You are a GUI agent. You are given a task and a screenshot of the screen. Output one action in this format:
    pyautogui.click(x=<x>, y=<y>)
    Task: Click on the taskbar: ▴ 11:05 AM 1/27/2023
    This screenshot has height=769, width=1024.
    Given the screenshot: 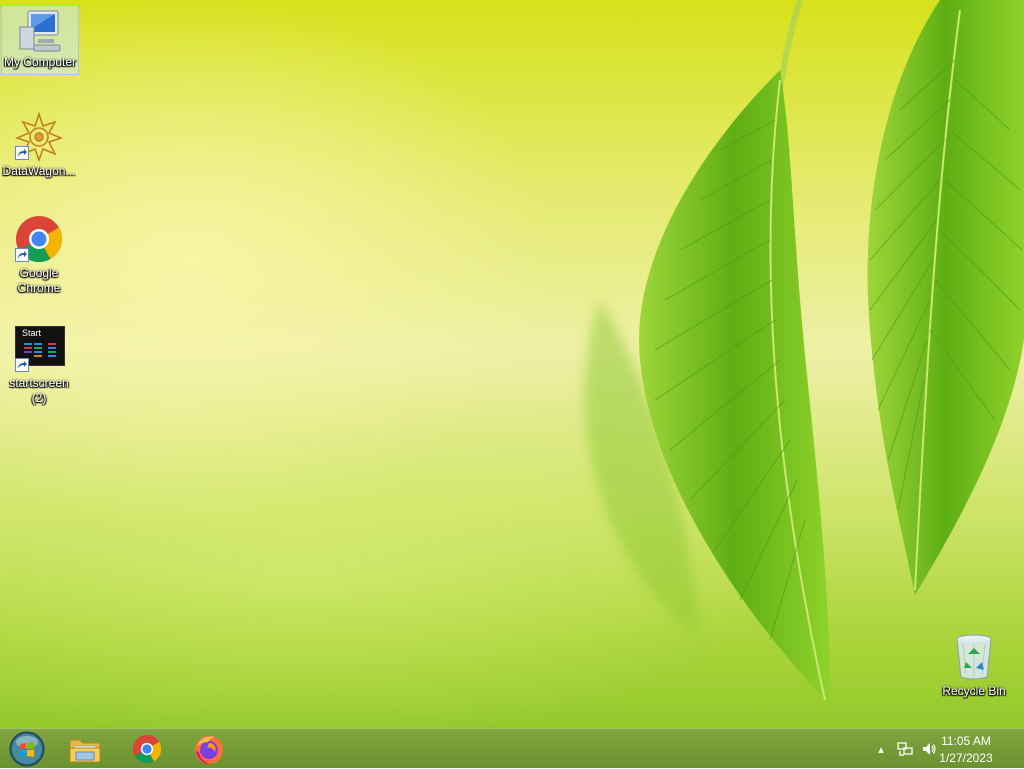 What is the action you would take?
    pyautogui.click(x=512, y=748)
    